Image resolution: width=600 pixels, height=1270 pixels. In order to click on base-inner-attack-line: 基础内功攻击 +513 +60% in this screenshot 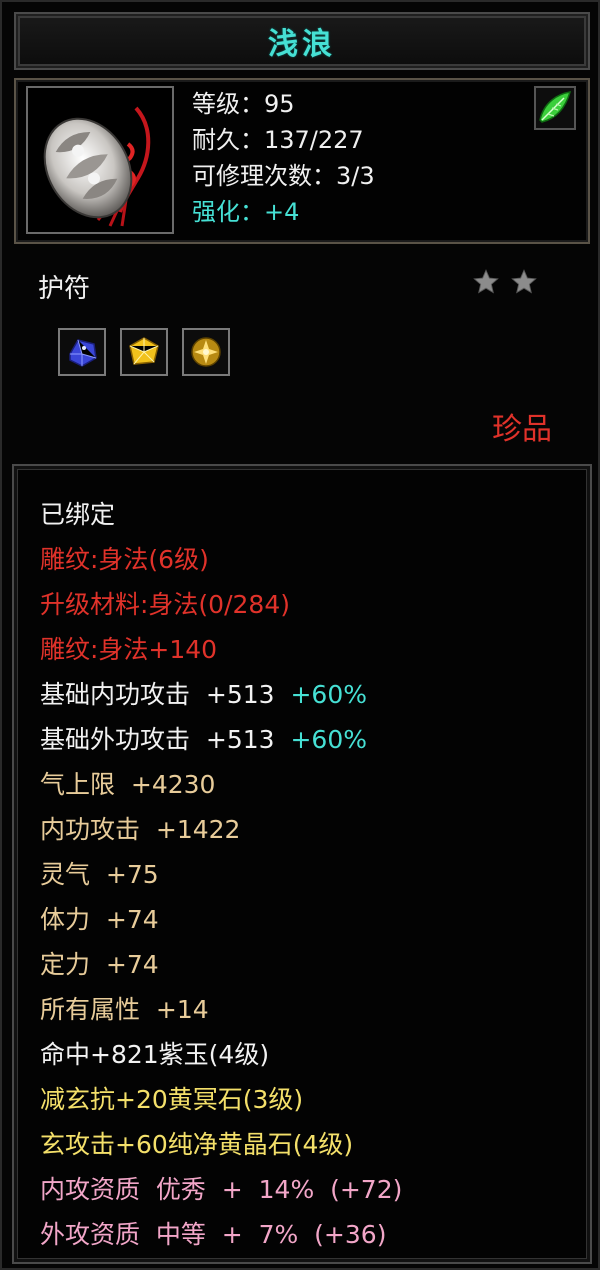, I will do `click(221, 694)`.